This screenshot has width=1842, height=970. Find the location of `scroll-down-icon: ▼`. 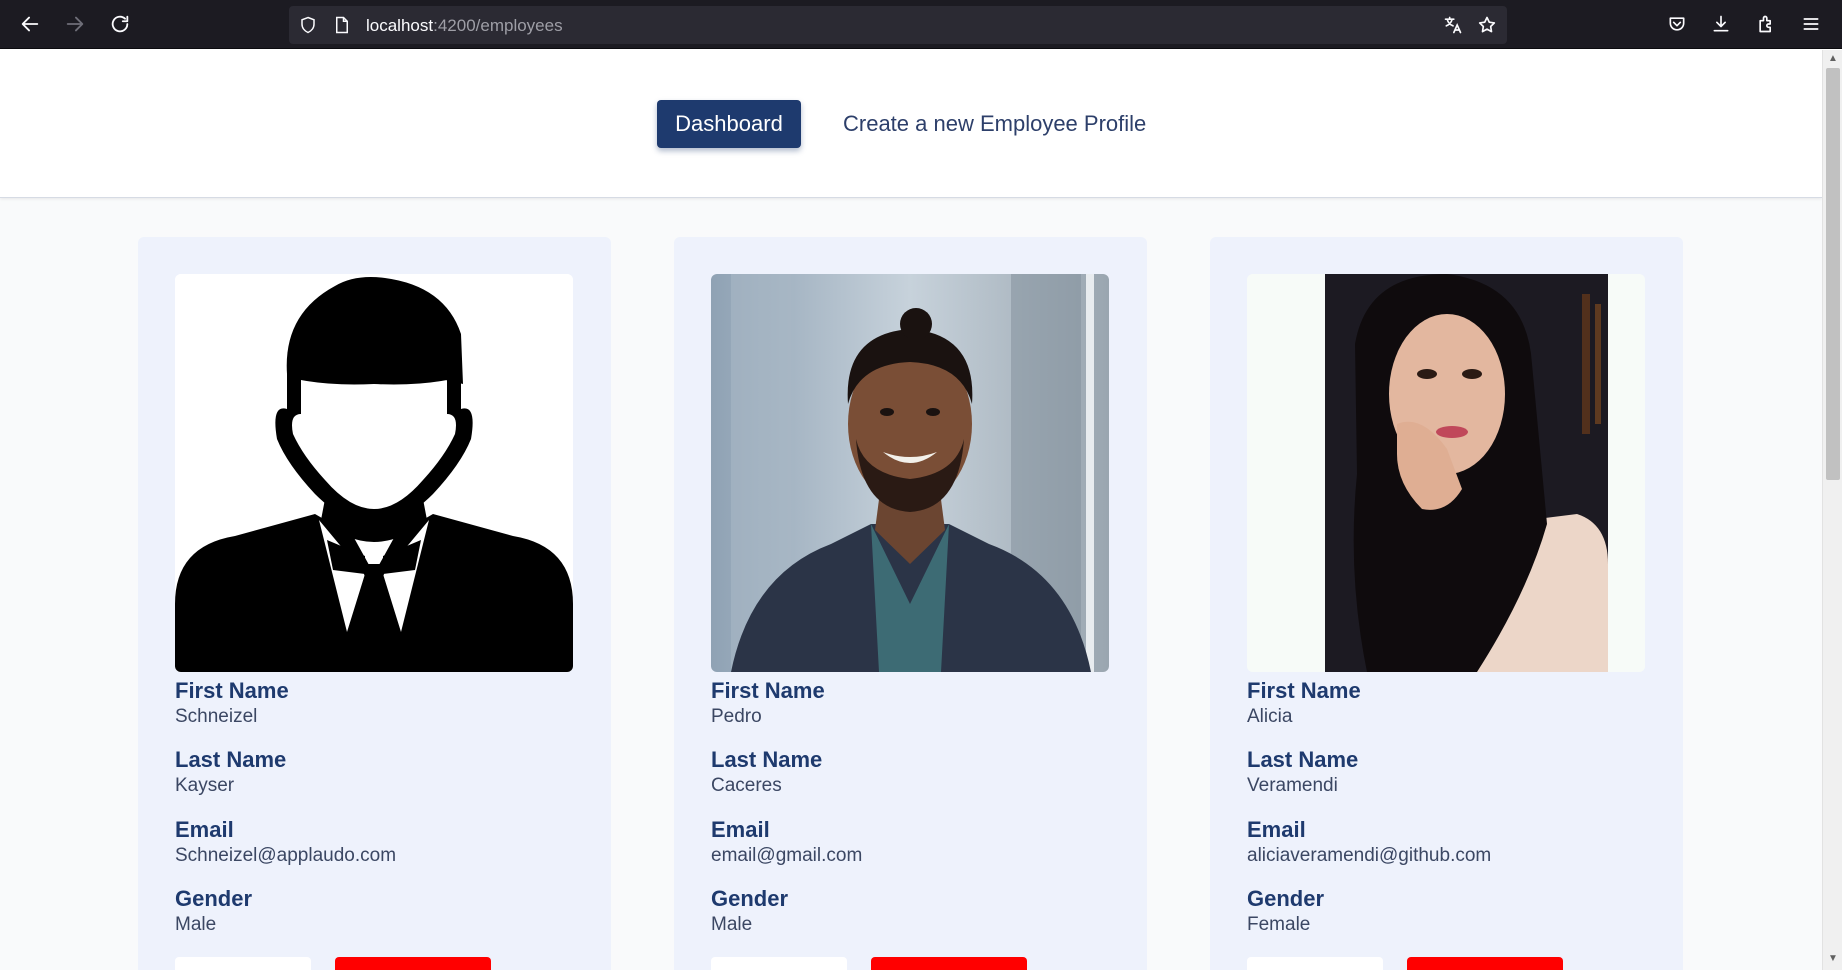

scroll-down-icon: ▼ is located at coordinates (1833, 959).